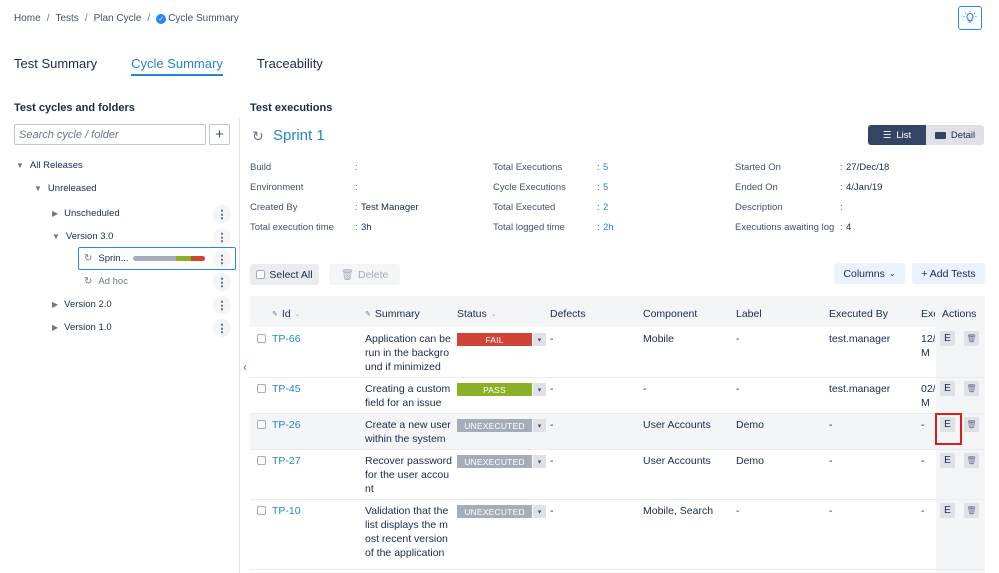 This screenshot has width=999, height=573. What do you see at coordinates (55, 66) in the screenshot?
I see `tab-test-summary: Test Summary` at bounding box center [55, 66].